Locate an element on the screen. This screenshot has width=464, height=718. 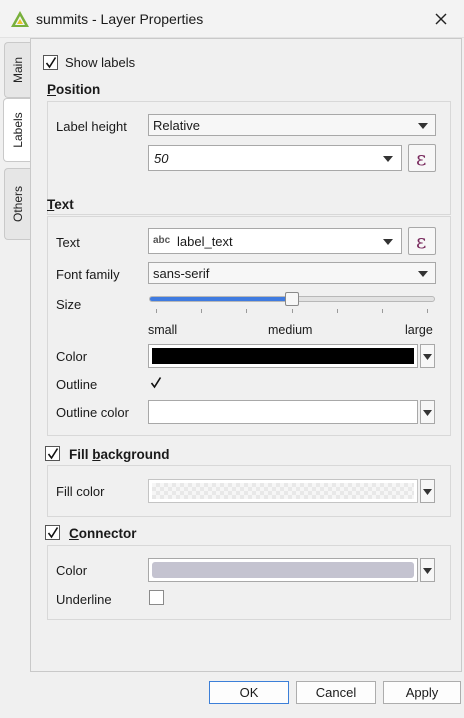
size-label: Size is located at coordinates (69, 304).